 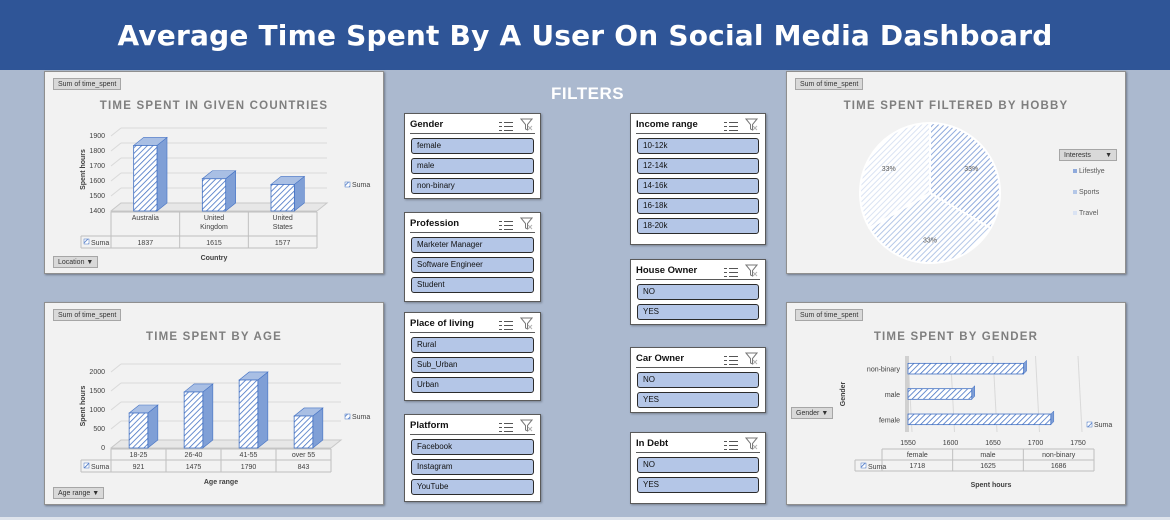 I want to click on pie-label: 33%, so click(x=930, y=241).